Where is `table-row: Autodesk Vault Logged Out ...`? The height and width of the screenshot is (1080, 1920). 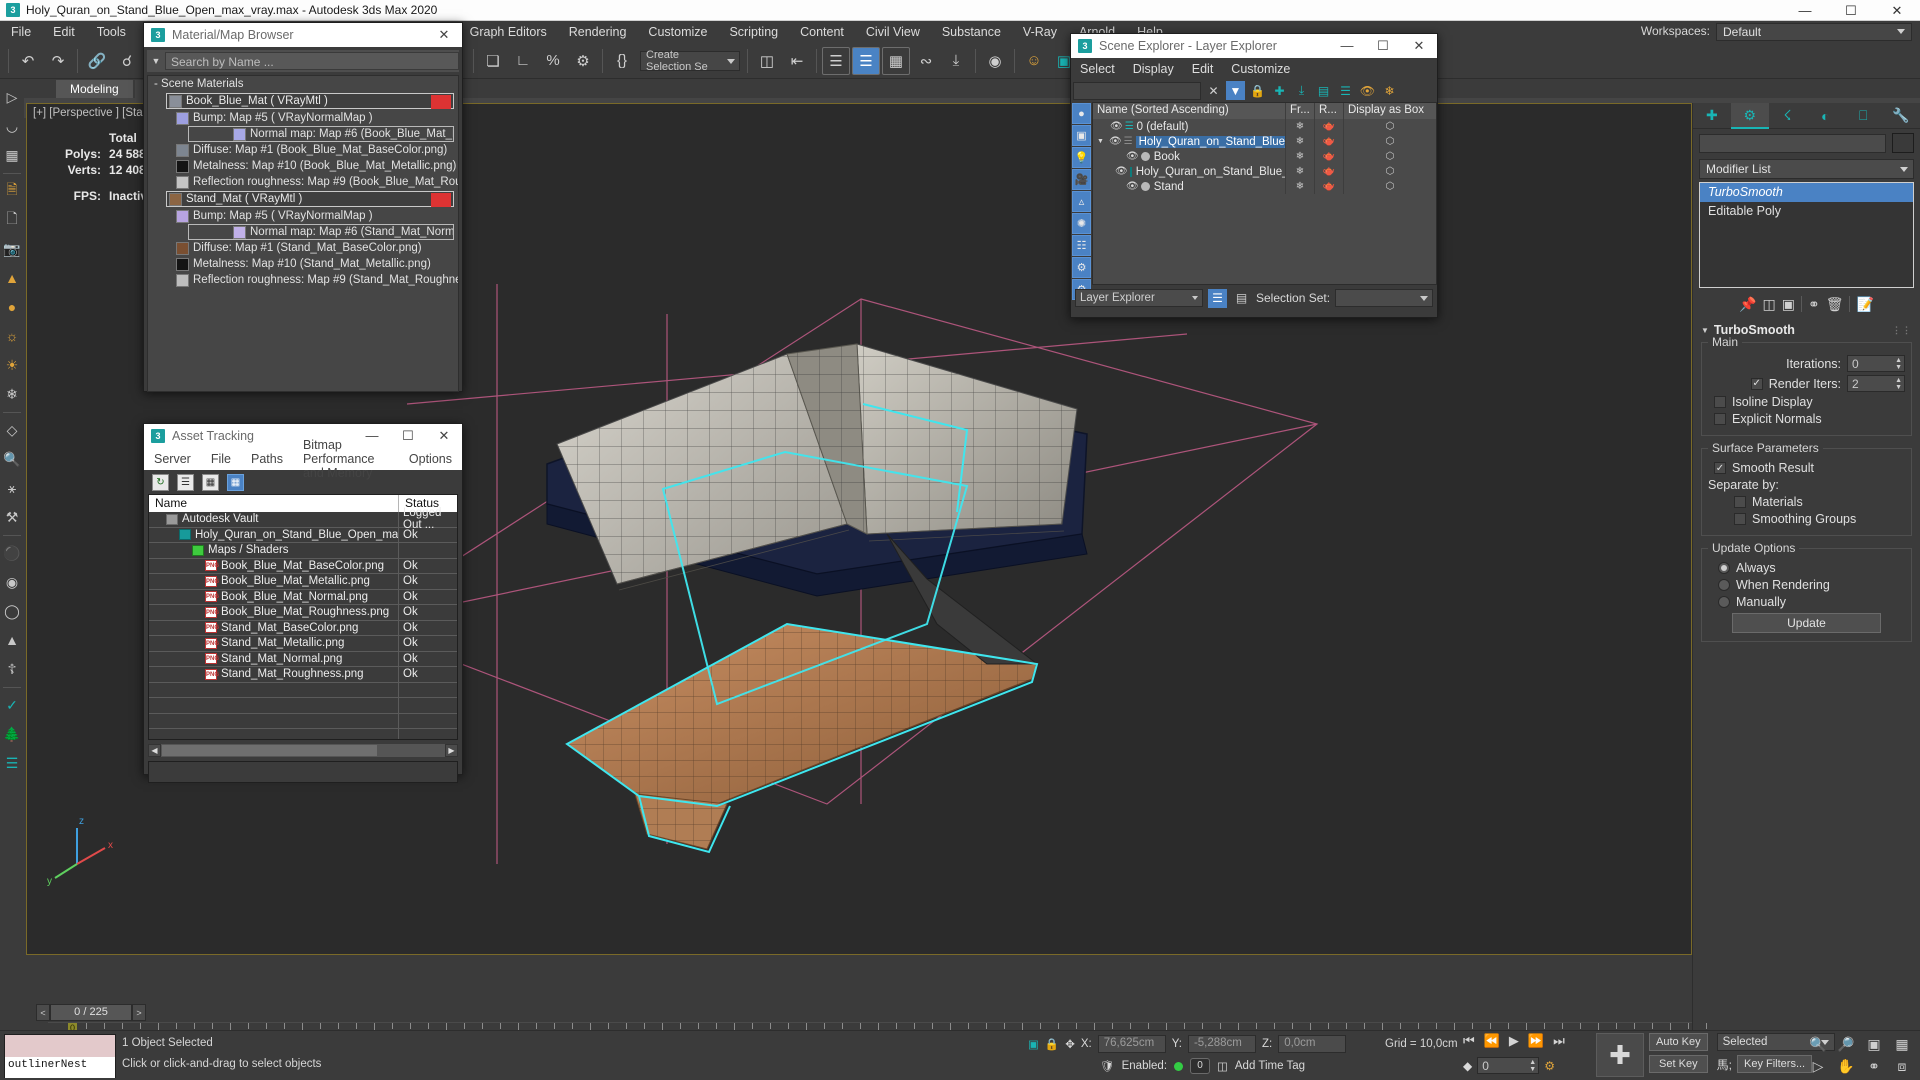 table-row: Autodesk Vault Logged Out ... is located at coordinates (303, 519).